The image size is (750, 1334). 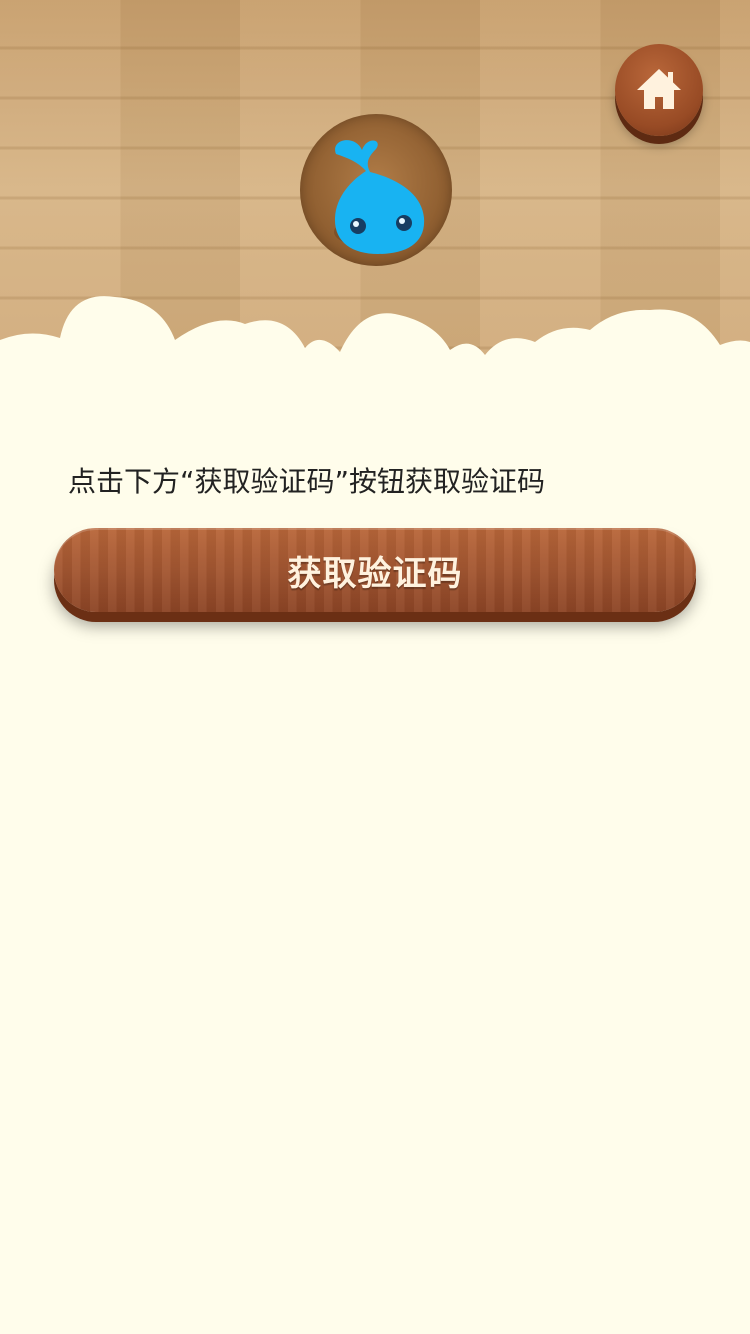 I want to click on get-verification-code-label: 获取验证码, so click(x=375, y=573).